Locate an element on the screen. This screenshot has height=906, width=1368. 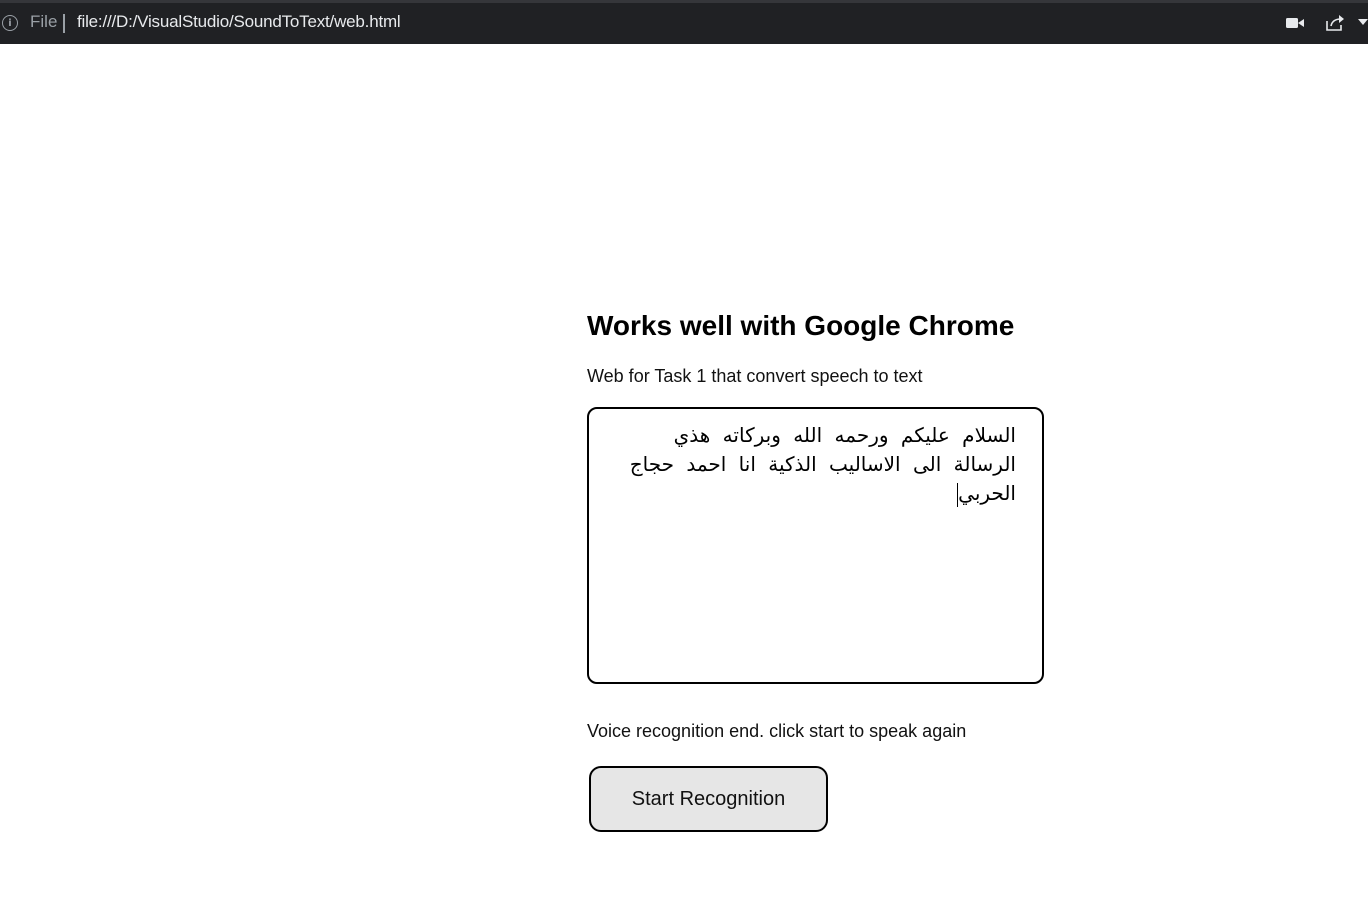
scheme-label: File is located at coordinates (44, 21).